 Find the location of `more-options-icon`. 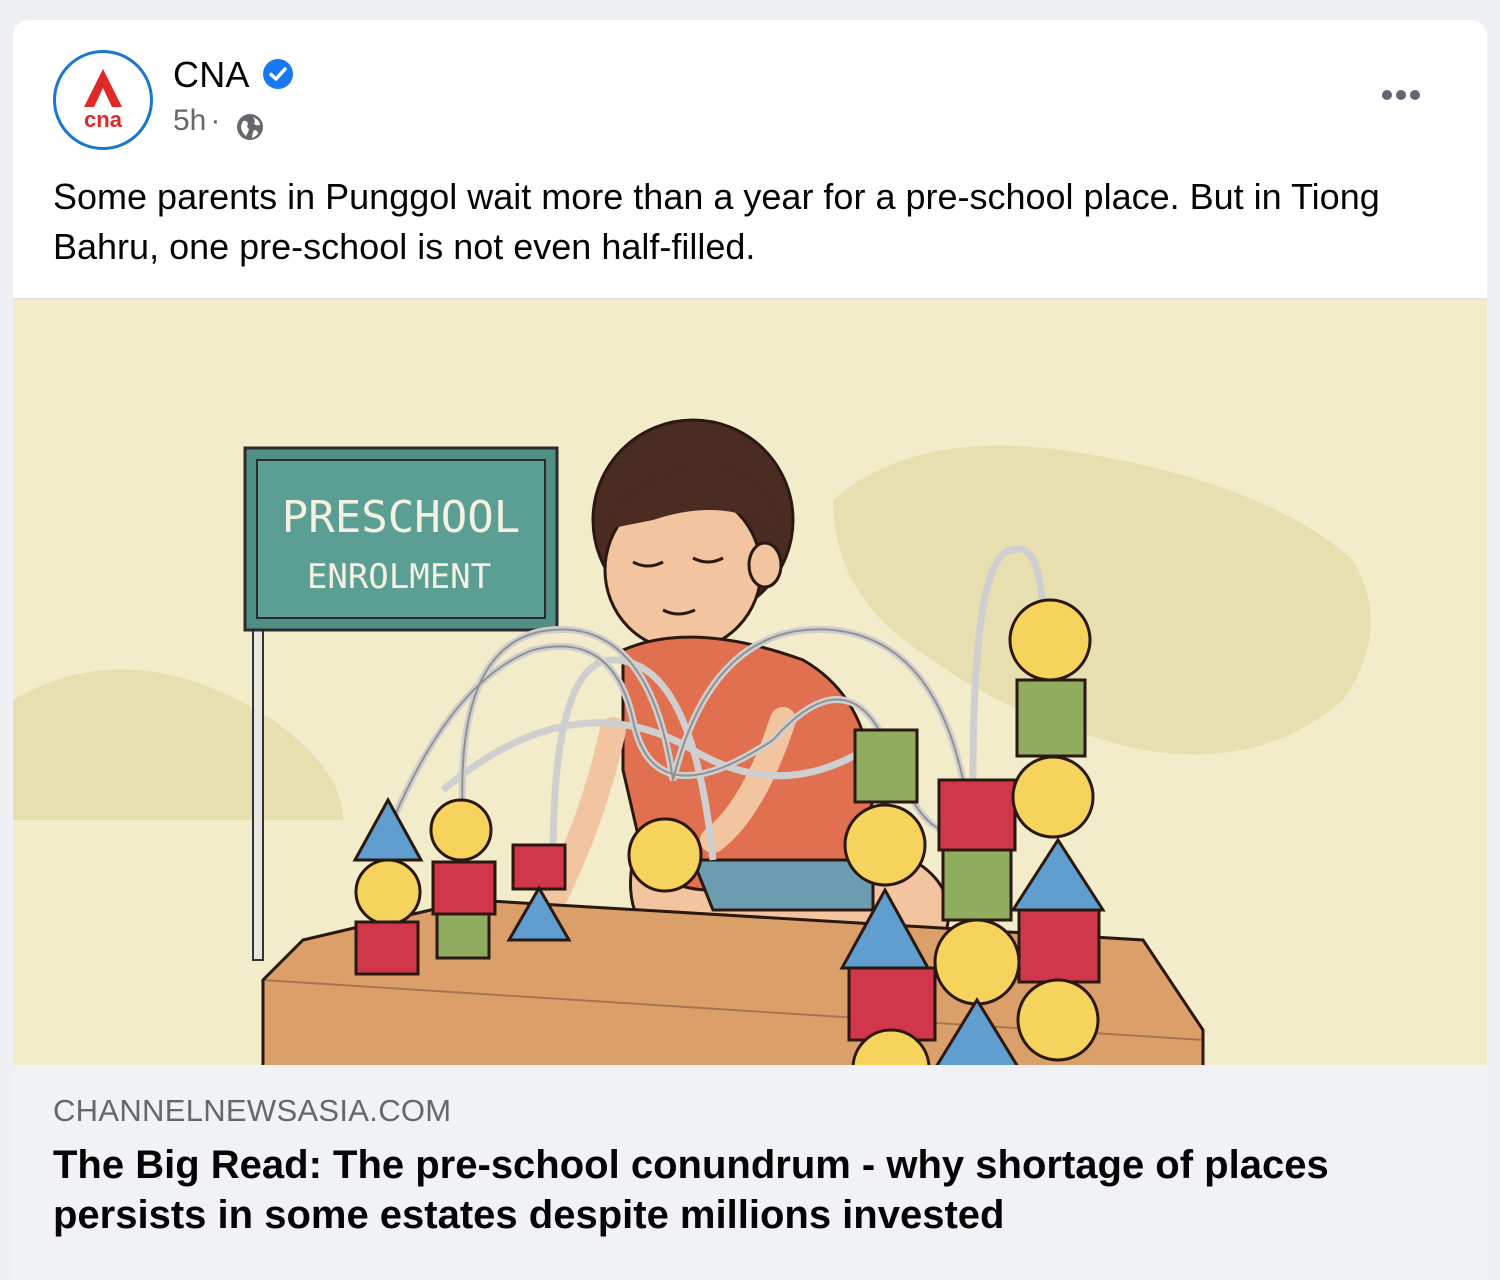

more-options-icon is located at coordinates (1400, 95).